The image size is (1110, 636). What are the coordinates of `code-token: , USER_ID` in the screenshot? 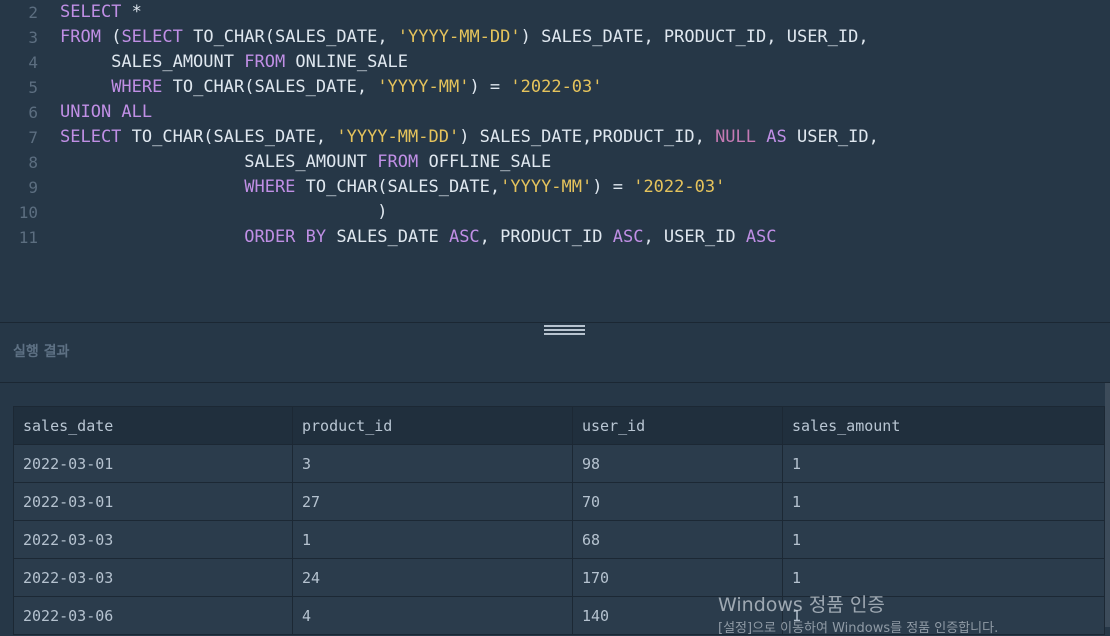 It's located at (694, 237).